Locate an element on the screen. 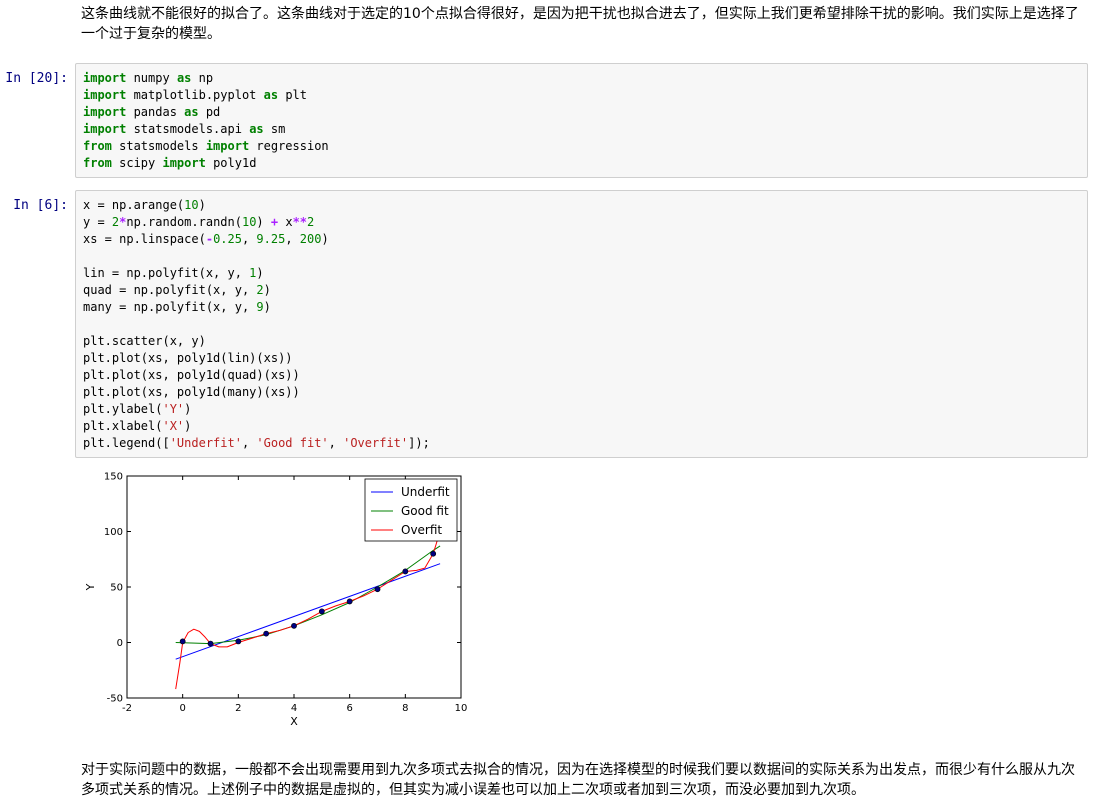 The height and width of the screenshot is (808, 1103). code-token: 'Y' is located at coordinates (173, 409).